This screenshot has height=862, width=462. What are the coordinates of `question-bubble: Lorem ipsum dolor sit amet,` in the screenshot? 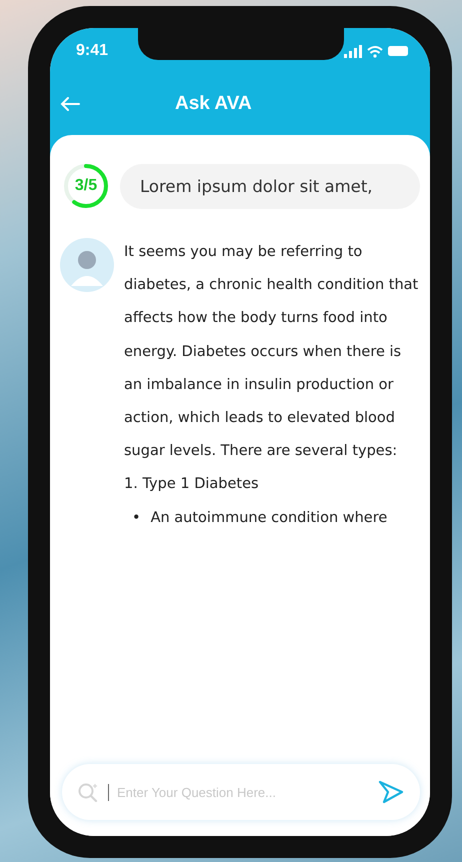 It's located at (270, 186).